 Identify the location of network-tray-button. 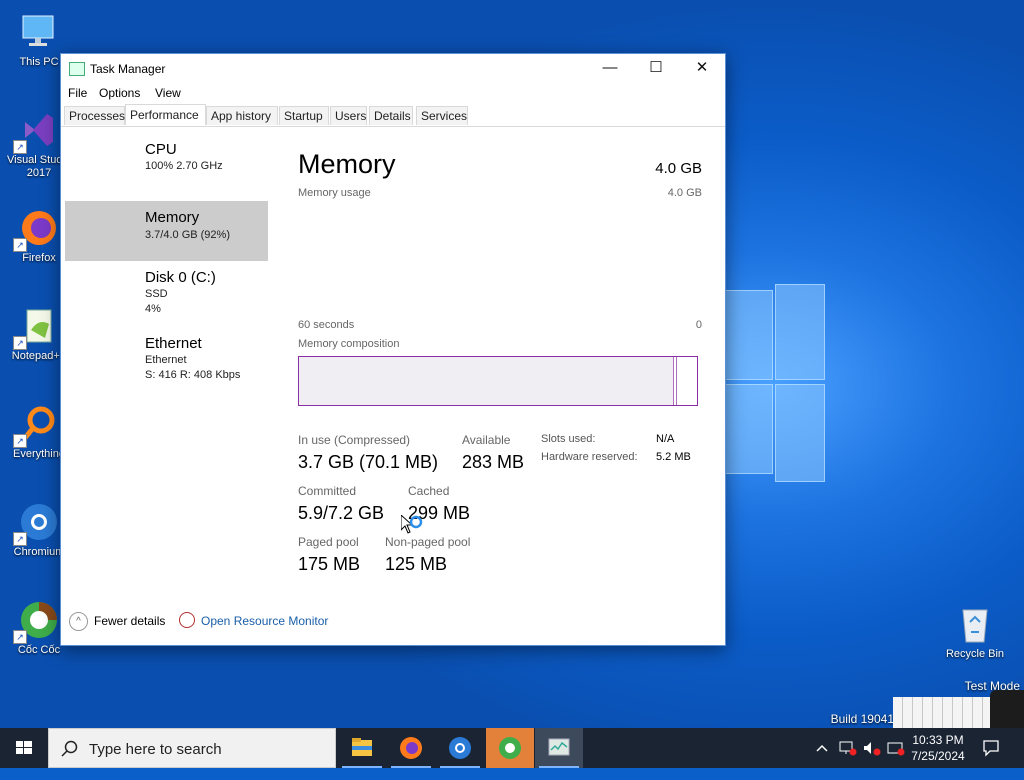
(848, 760).